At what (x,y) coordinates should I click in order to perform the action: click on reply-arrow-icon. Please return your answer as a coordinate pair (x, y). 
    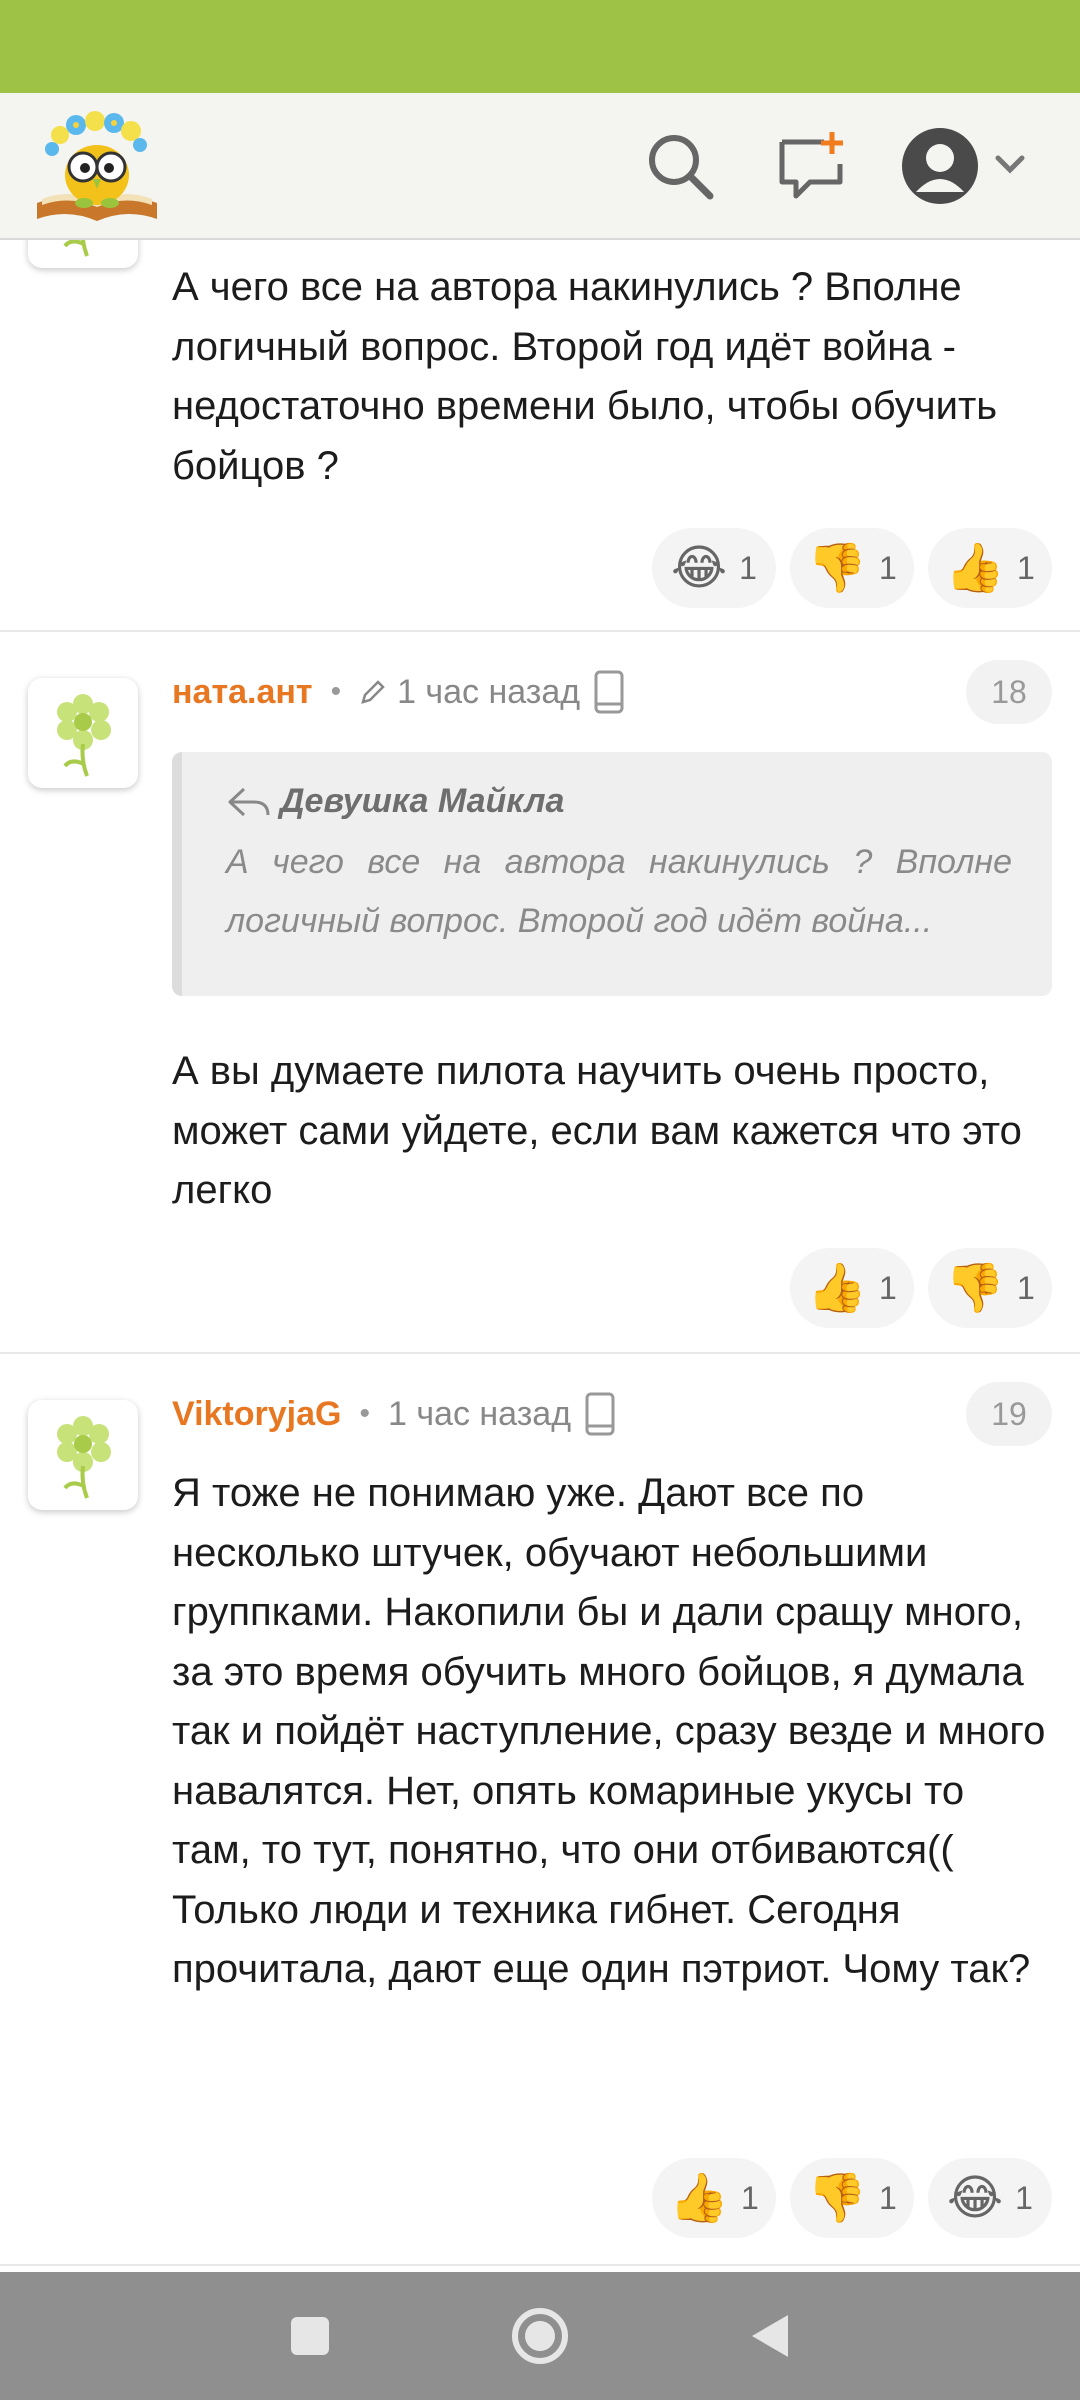
    Looking at the image, I should click on (249, 802).